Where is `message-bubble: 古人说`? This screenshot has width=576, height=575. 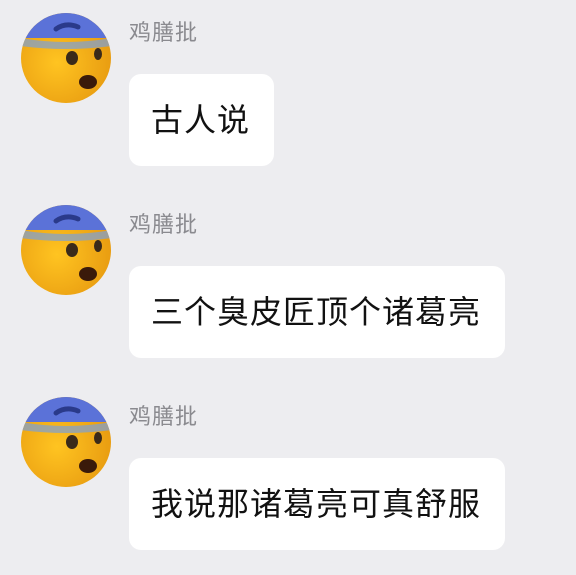 message-bubble: 古人说 is located at coordinates (202, 120).